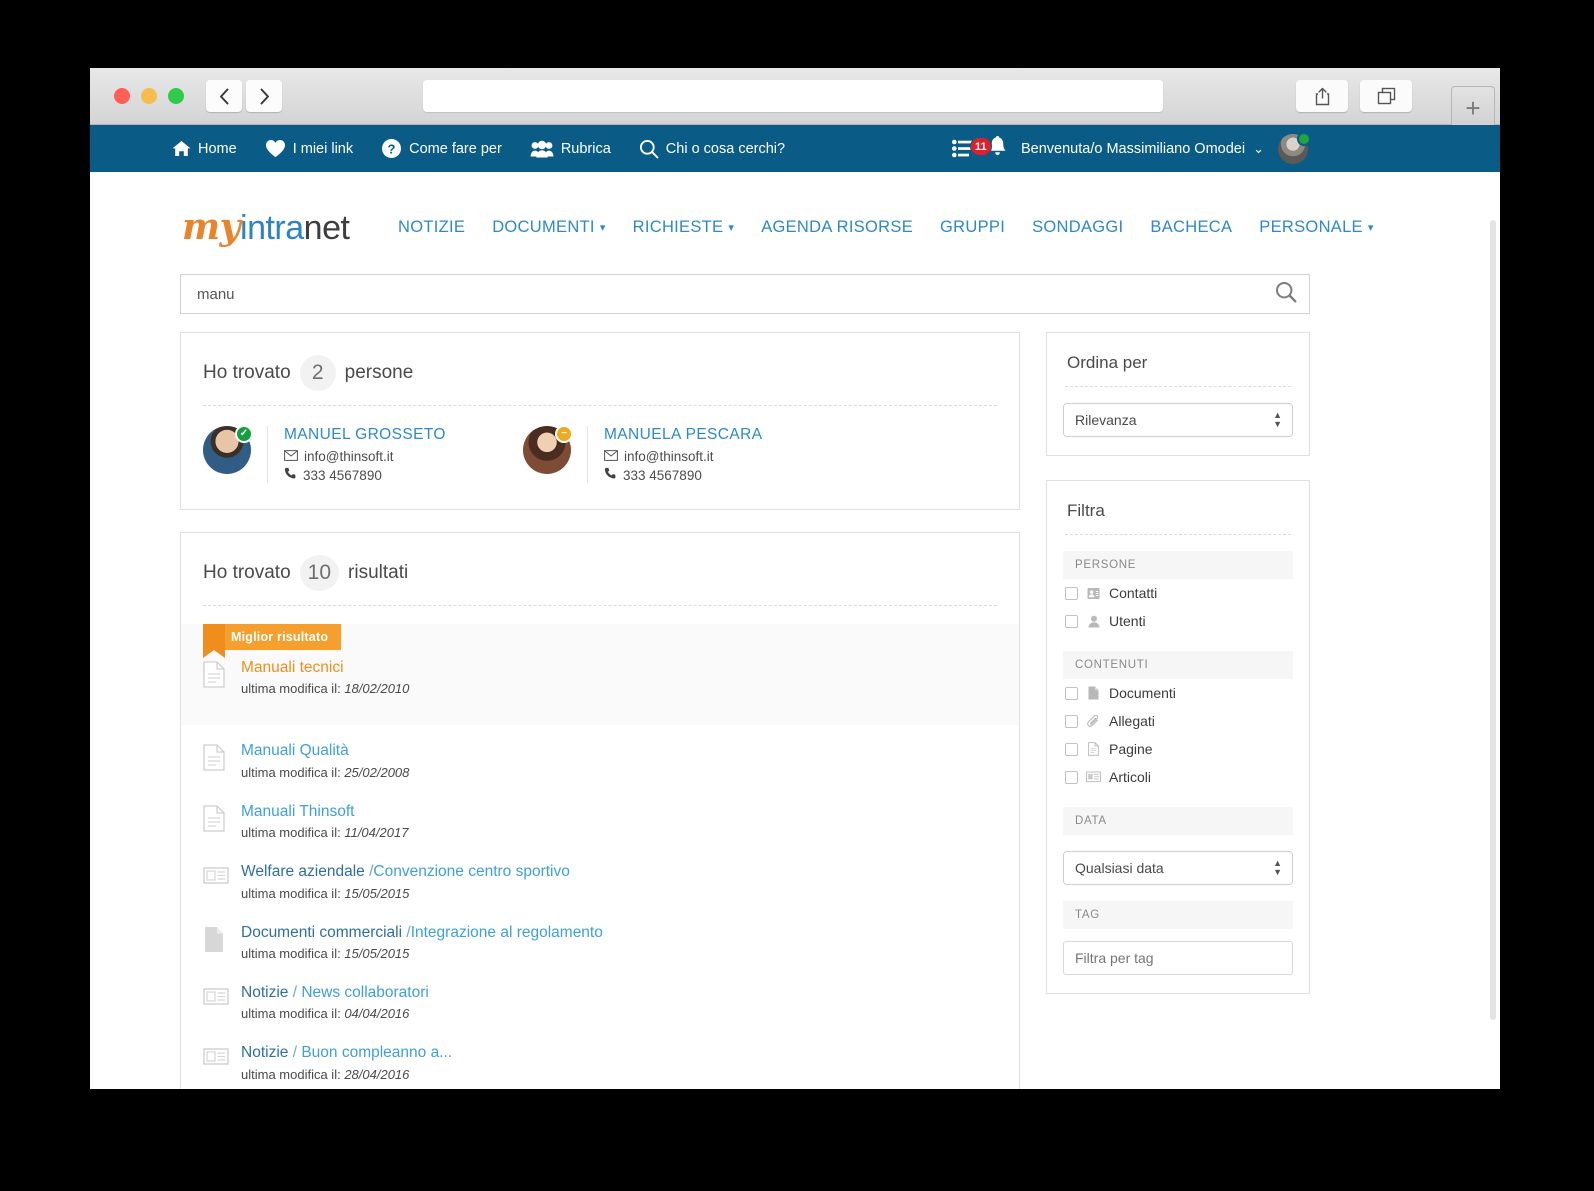 This screenshot has height=1191, width=1594. What do you see at coordinates (1178, 777) in the screenshot?
I see `filter-option-articoli: Articoli` at bounding box center [1178, 777].